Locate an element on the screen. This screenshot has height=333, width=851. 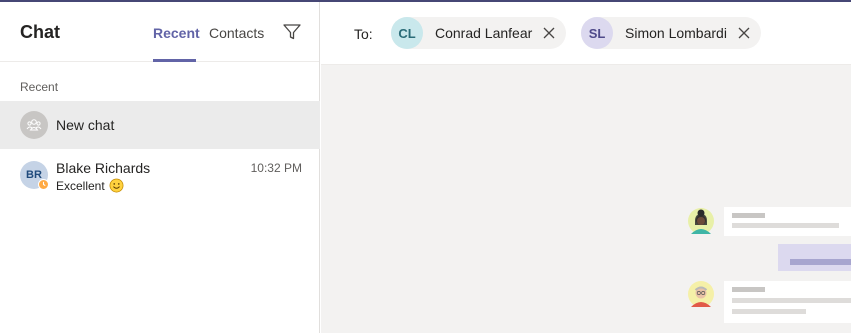
preview-text: Excellent is located at coordinates (80, 185).